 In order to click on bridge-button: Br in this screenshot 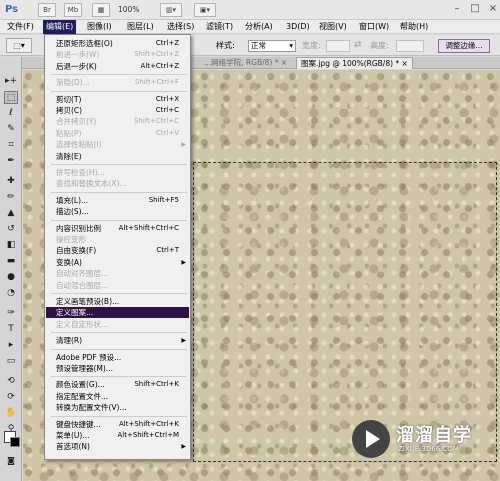, I will do `click(47, 10)`.